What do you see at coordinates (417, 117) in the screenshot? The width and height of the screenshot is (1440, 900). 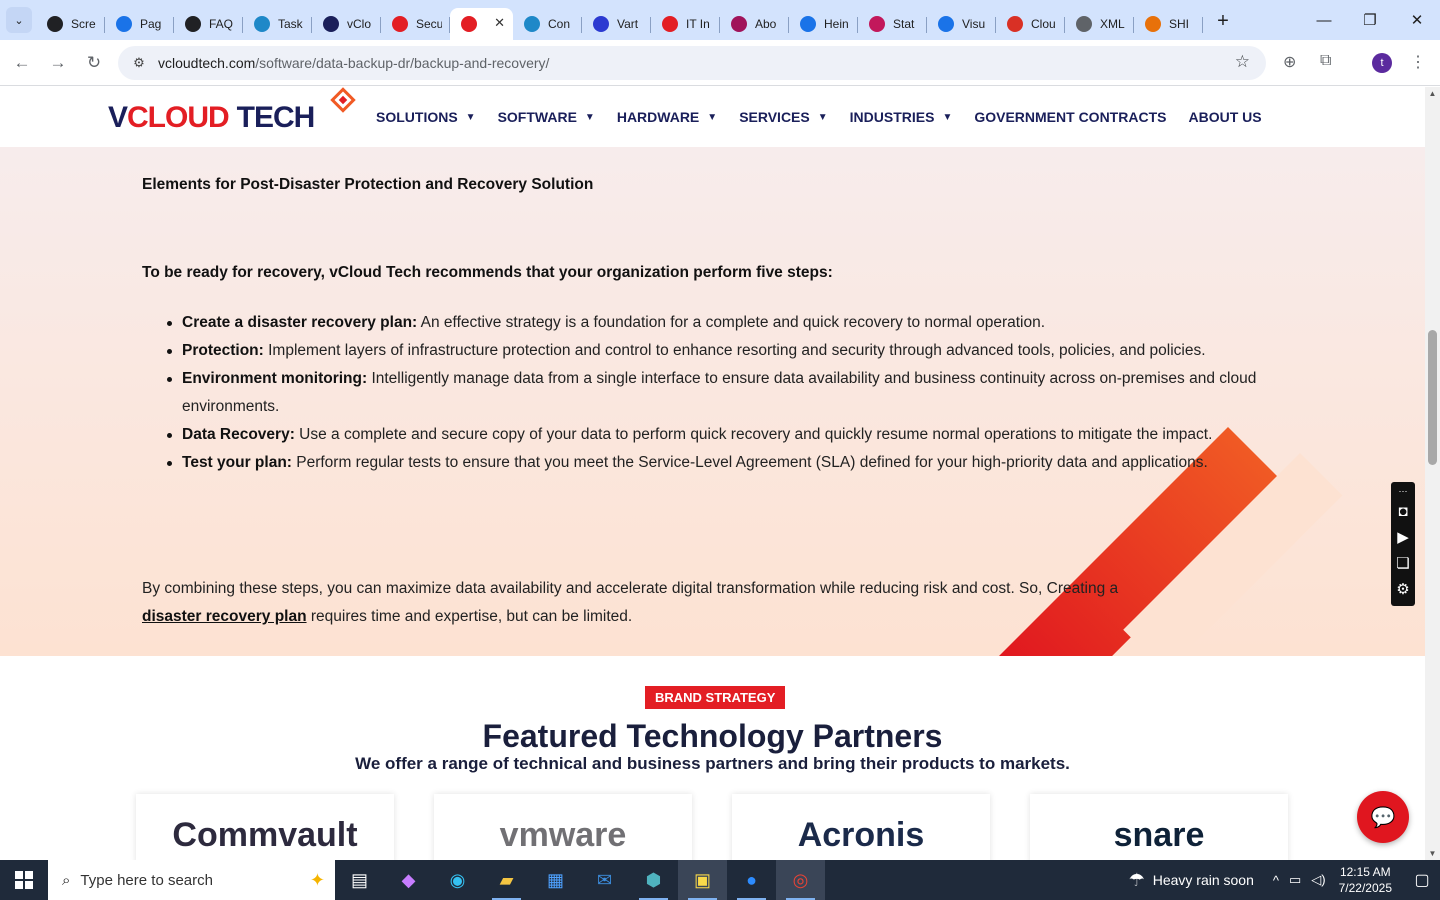 I see `nav-item-label: SOLUTIONS` at bounding box center [417, 117].